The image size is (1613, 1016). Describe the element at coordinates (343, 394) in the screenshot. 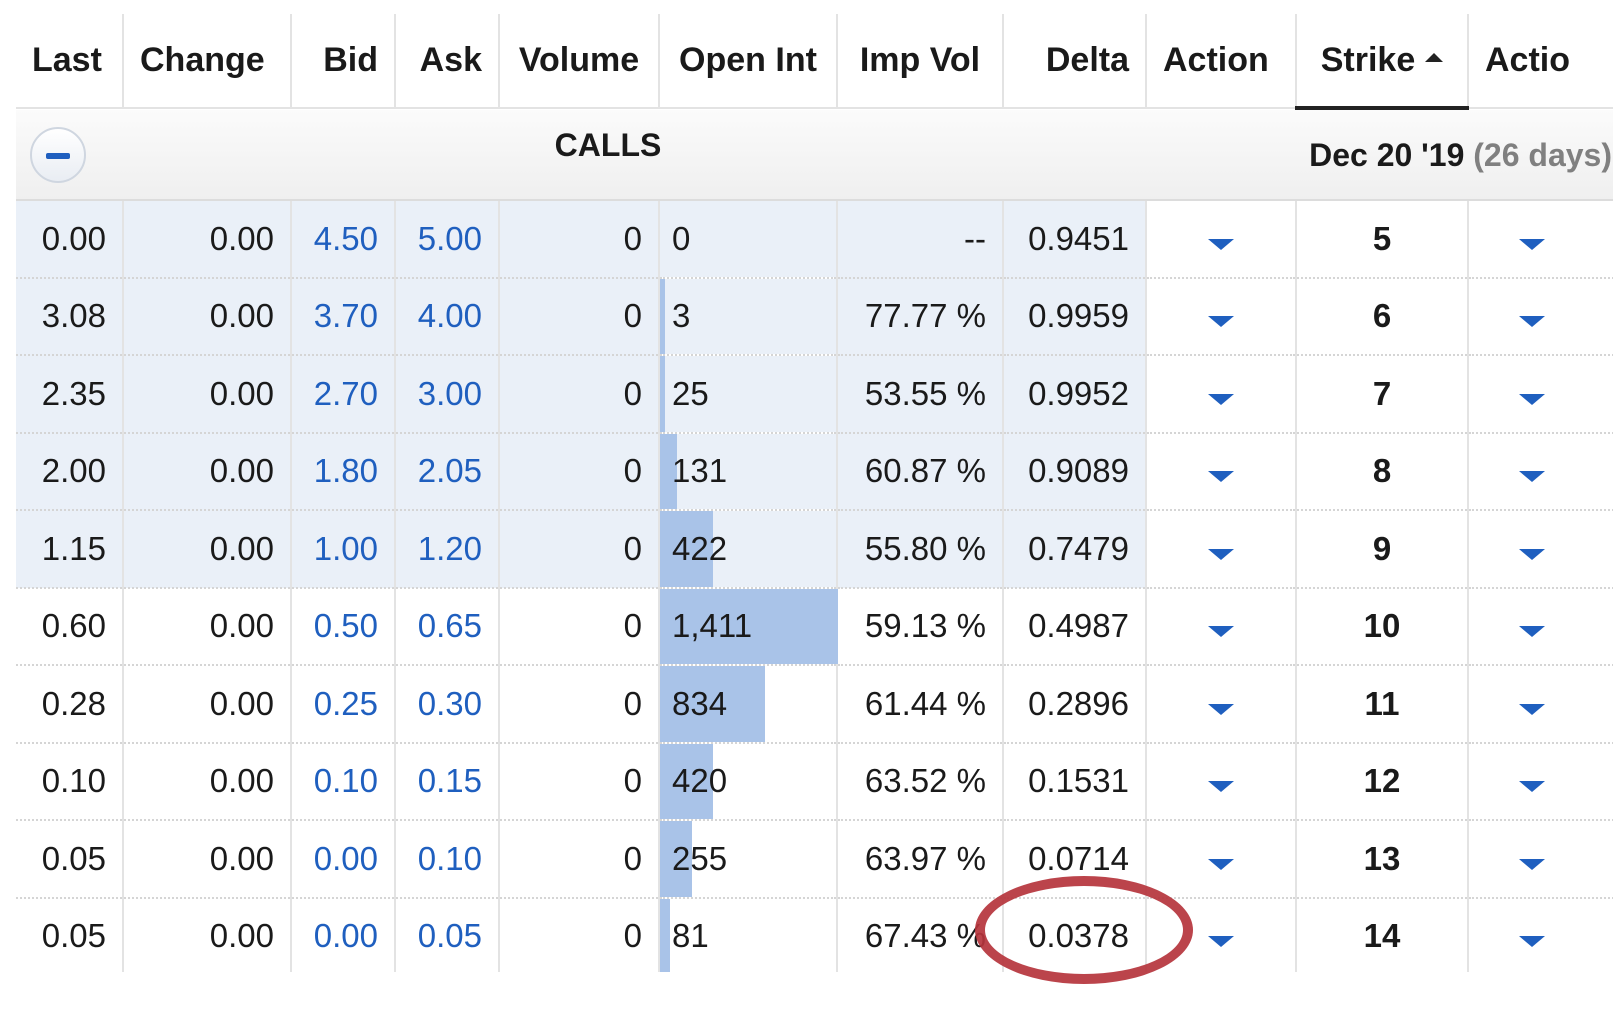

I see `cell-bid: 2.70` at that location.